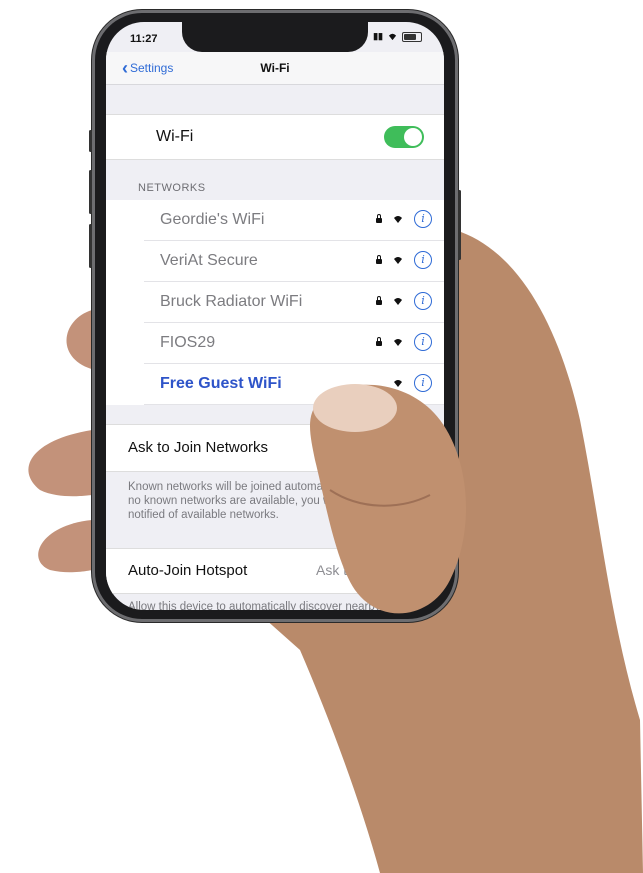  What do you see at coordinates (231, 301) in the screenshot?
I see `network-name: Bruck Radiator WiFi` at bounding box center [231, 301].